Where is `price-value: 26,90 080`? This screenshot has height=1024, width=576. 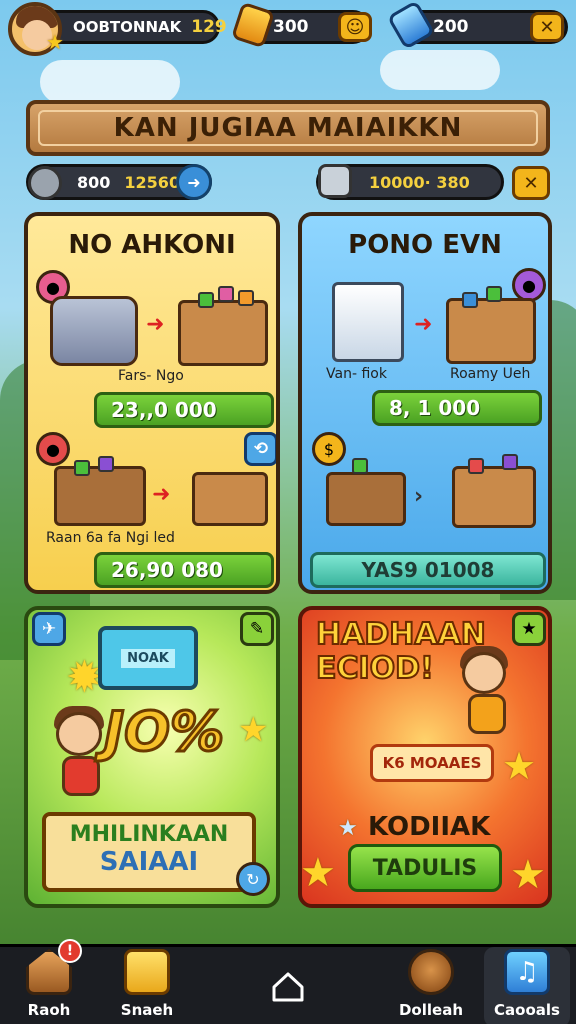
price-value: 26,90 080 is located at coordinates (167, 570).